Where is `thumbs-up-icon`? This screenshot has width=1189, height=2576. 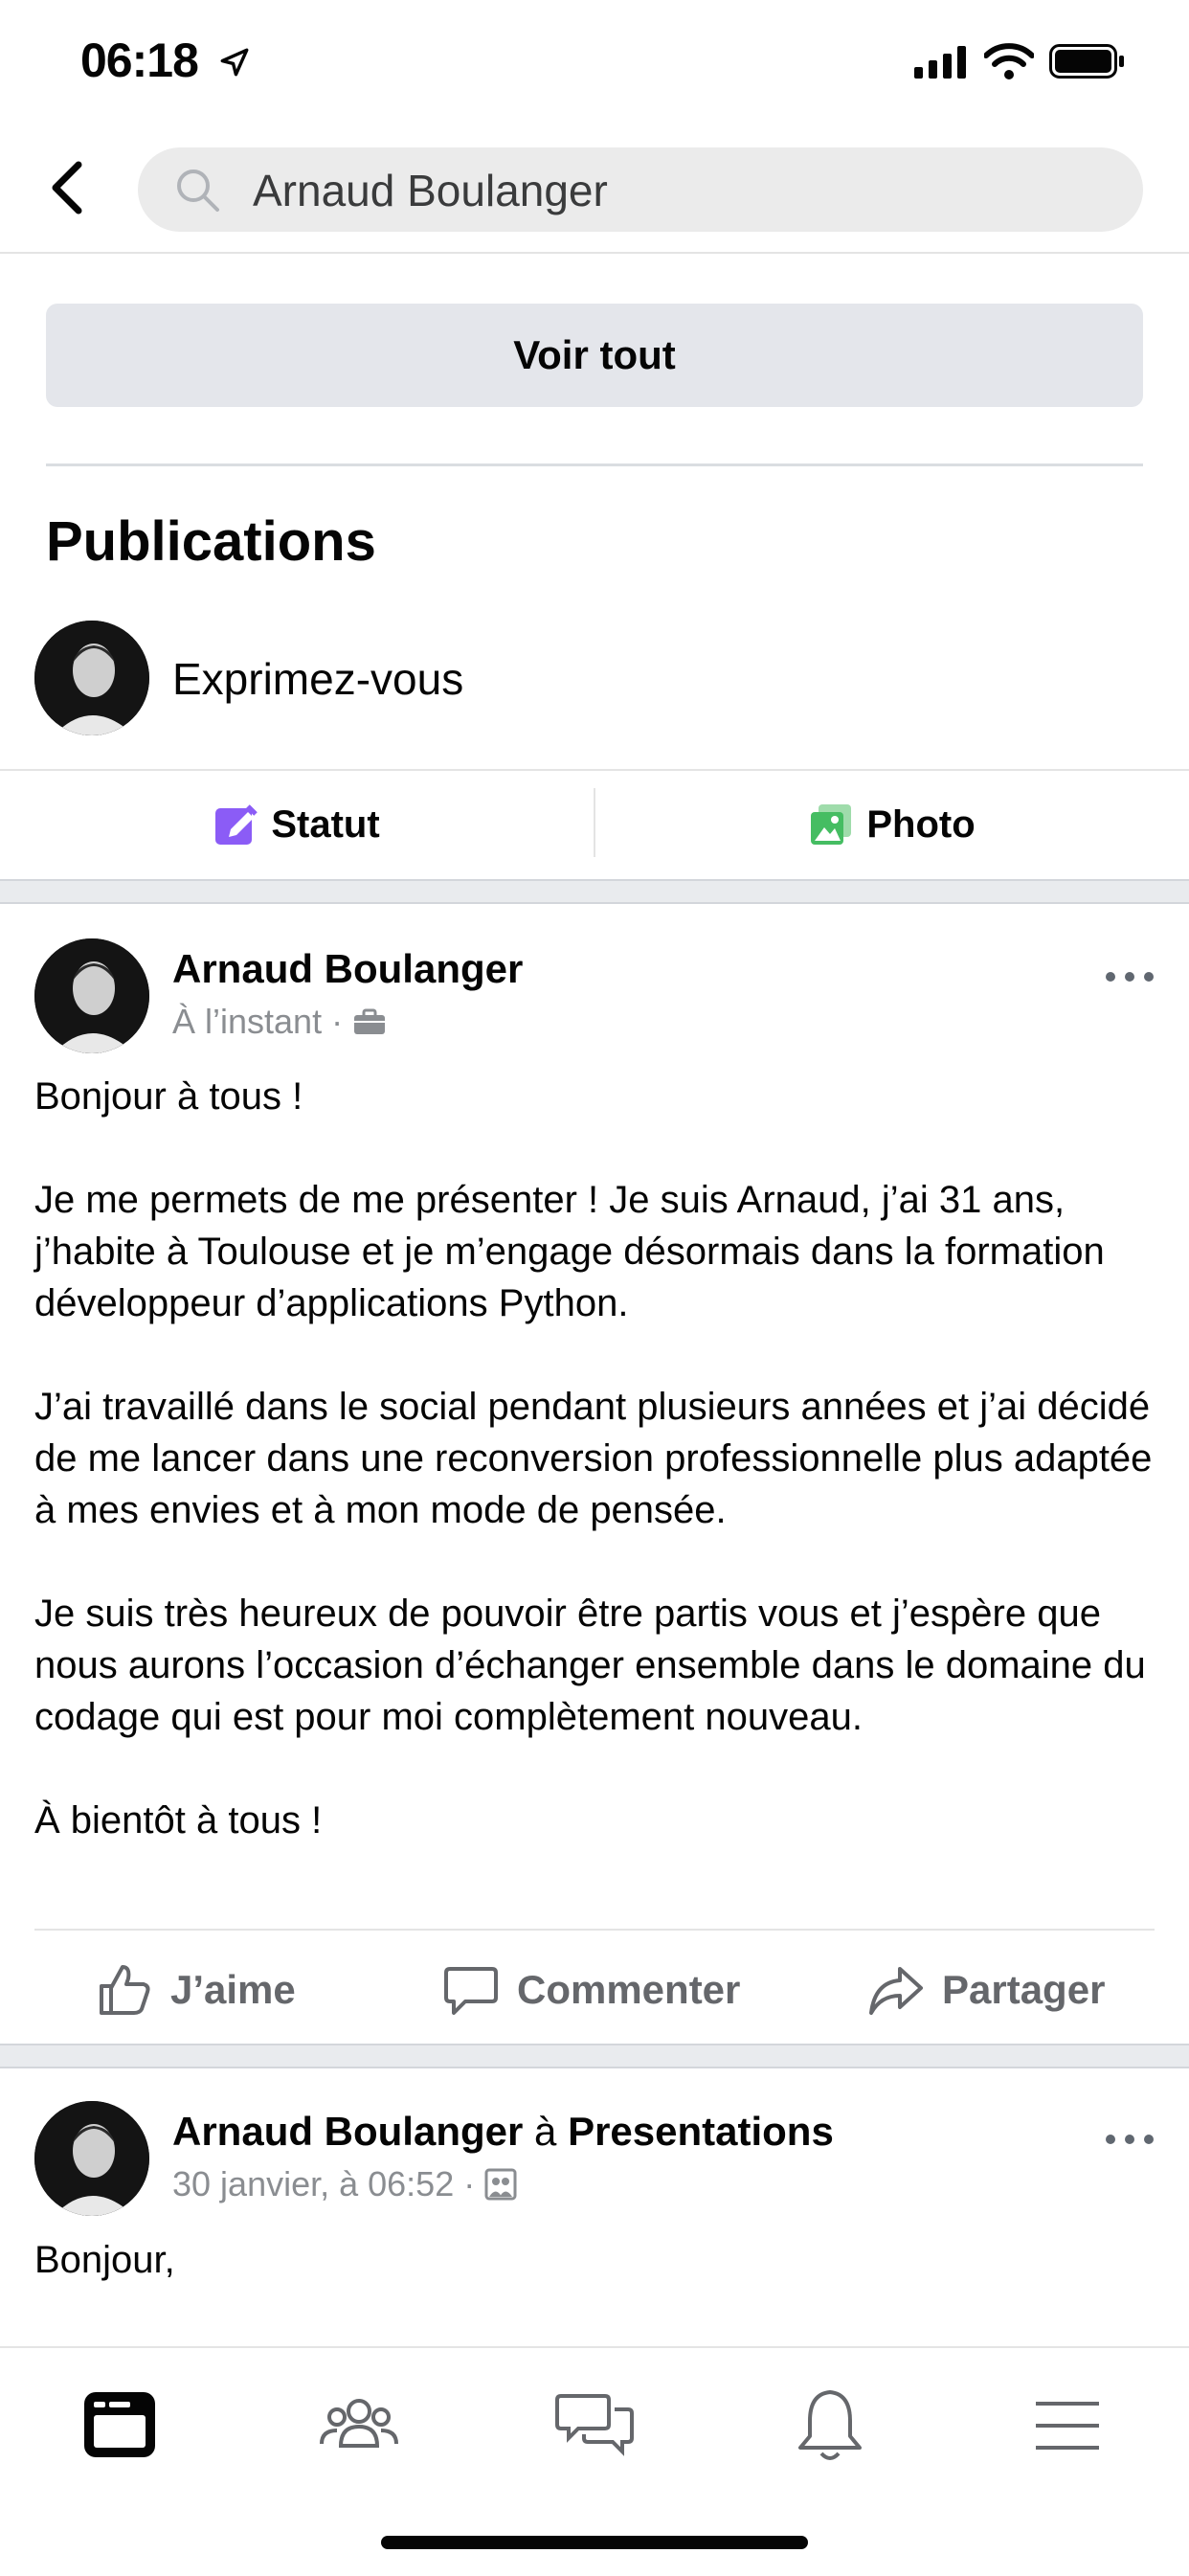 thumbs-up-icon is located at coordinates (125, 1990).